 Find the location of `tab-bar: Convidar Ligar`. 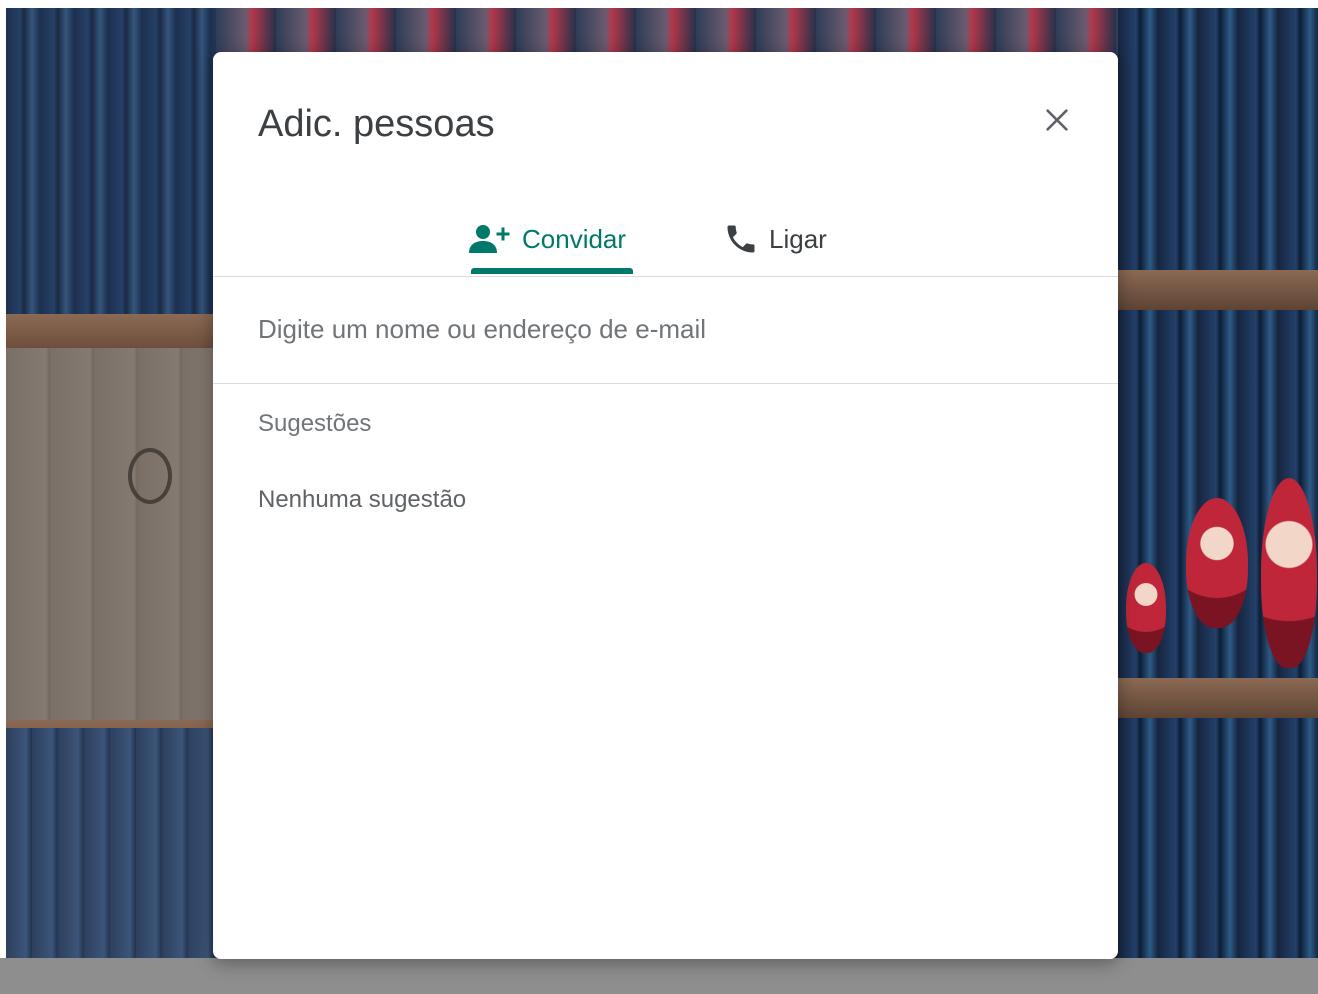

tab-bar: Convidar Ligar is located at coordinates (665, 239).